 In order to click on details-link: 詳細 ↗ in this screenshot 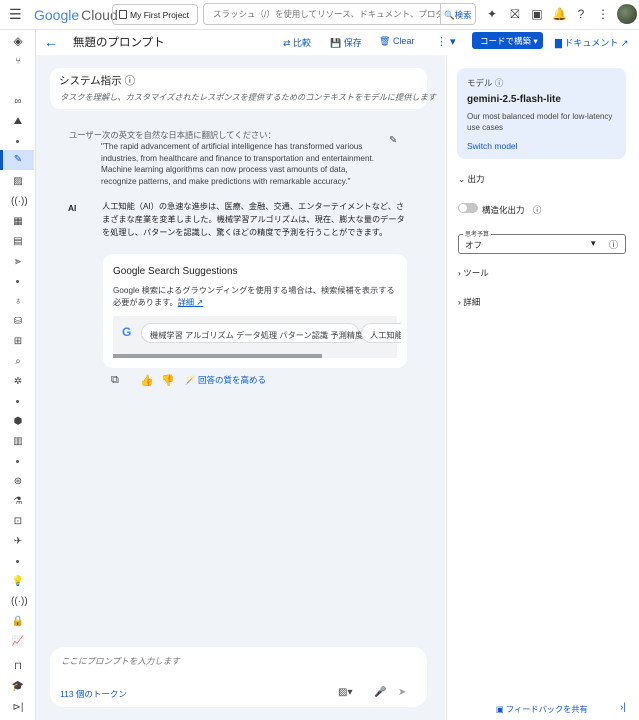, I will do `click(191, 302)`.